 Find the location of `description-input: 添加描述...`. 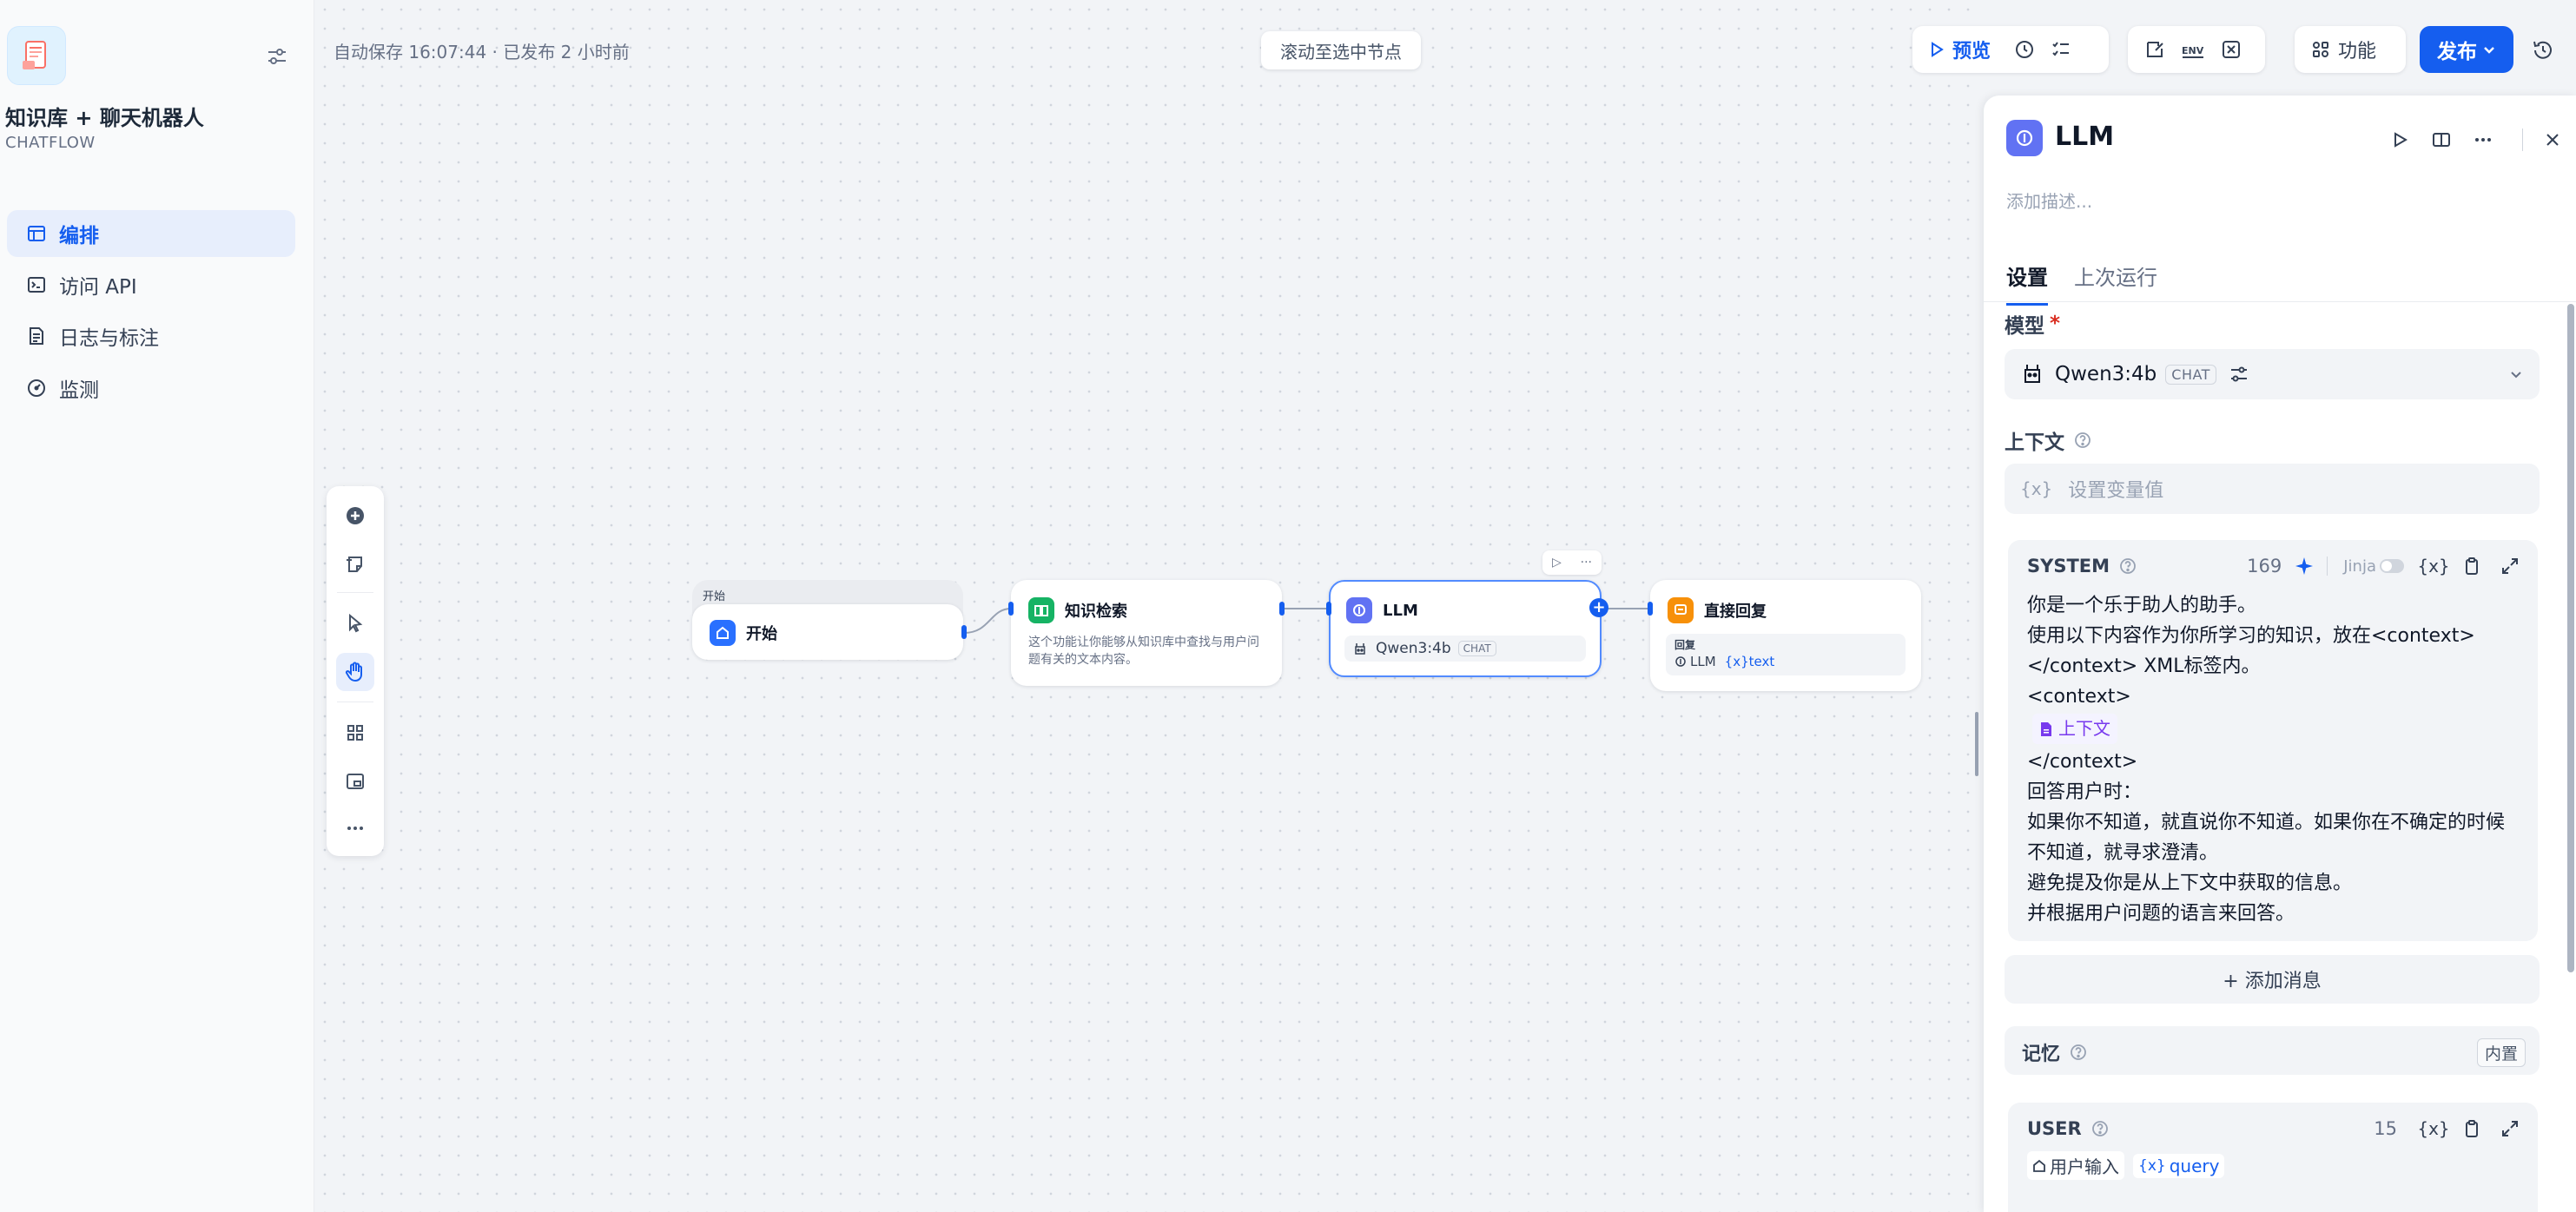

description-input: 添加描述... is located at coordinates (2049, 200).